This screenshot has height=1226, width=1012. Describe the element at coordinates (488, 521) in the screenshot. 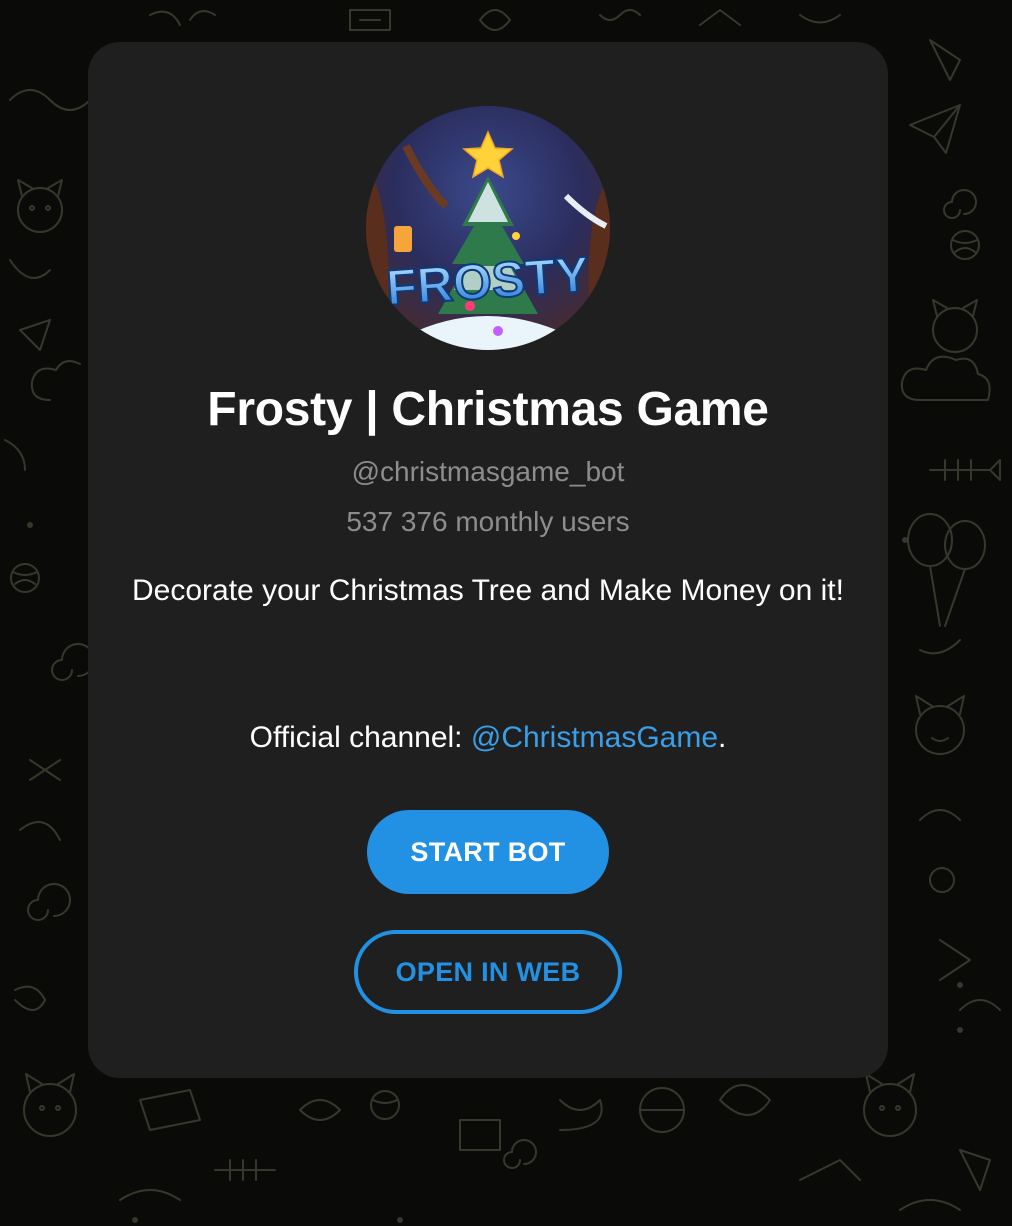

I see `monthly-users-count: 537 376 monthly users` at that location.